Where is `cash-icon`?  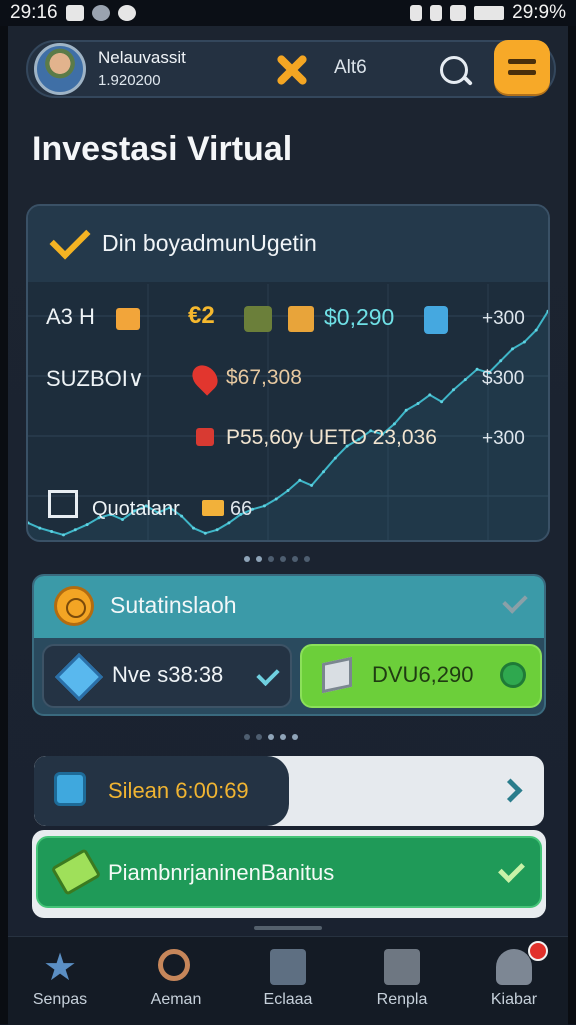 cash-icon is located at coordinates (258, 319).